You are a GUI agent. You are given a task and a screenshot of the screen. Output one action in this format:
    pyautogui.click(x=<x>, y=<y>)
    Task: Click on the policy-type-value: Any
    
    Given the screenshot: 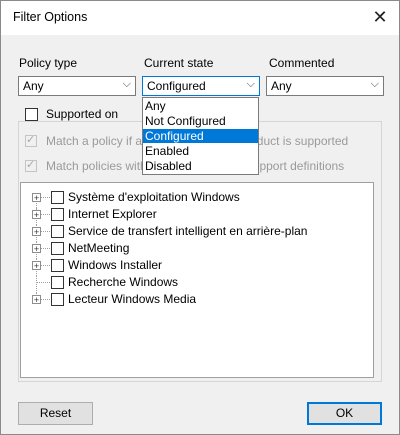 What is the action you would take?
    pyautogui.click(x=33, y=86)
    